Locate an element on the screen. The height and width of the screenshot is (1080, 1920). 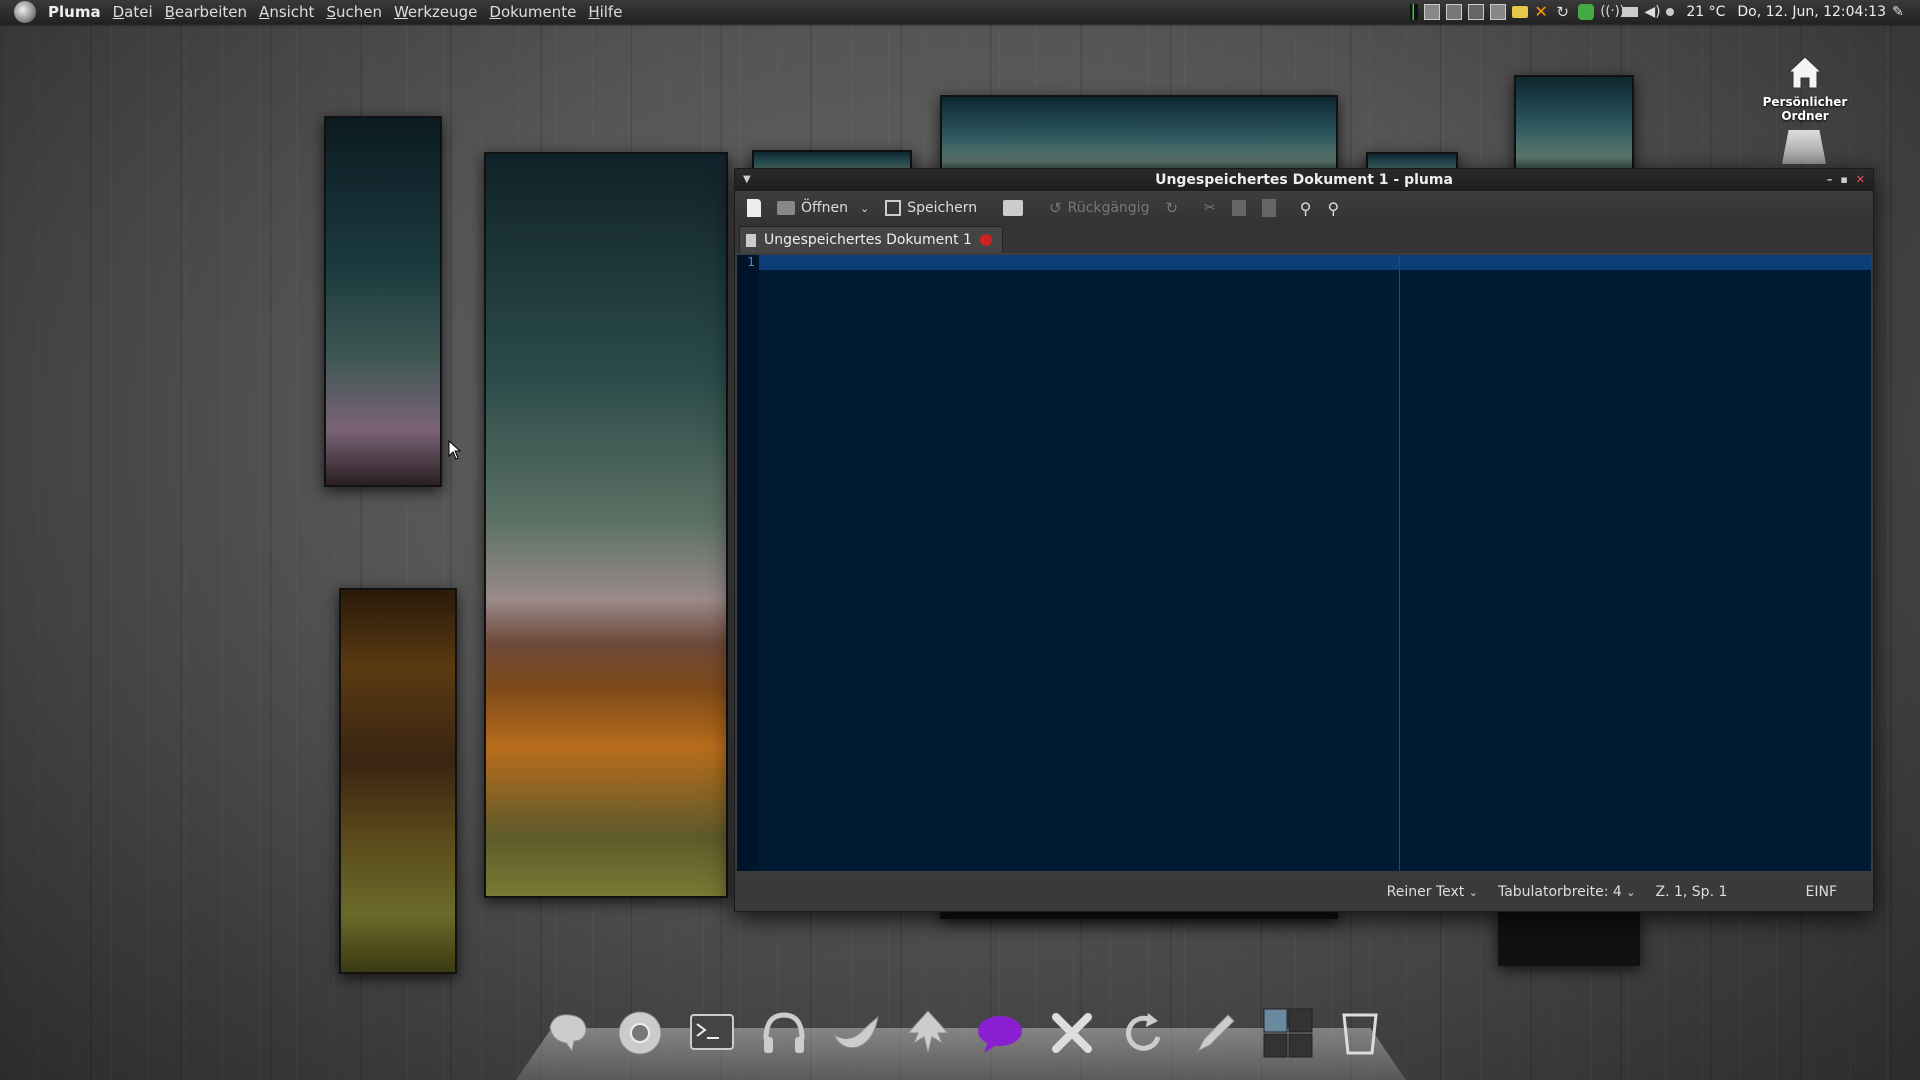
redo-button: ↻ is located at coordinates (1171, 208).